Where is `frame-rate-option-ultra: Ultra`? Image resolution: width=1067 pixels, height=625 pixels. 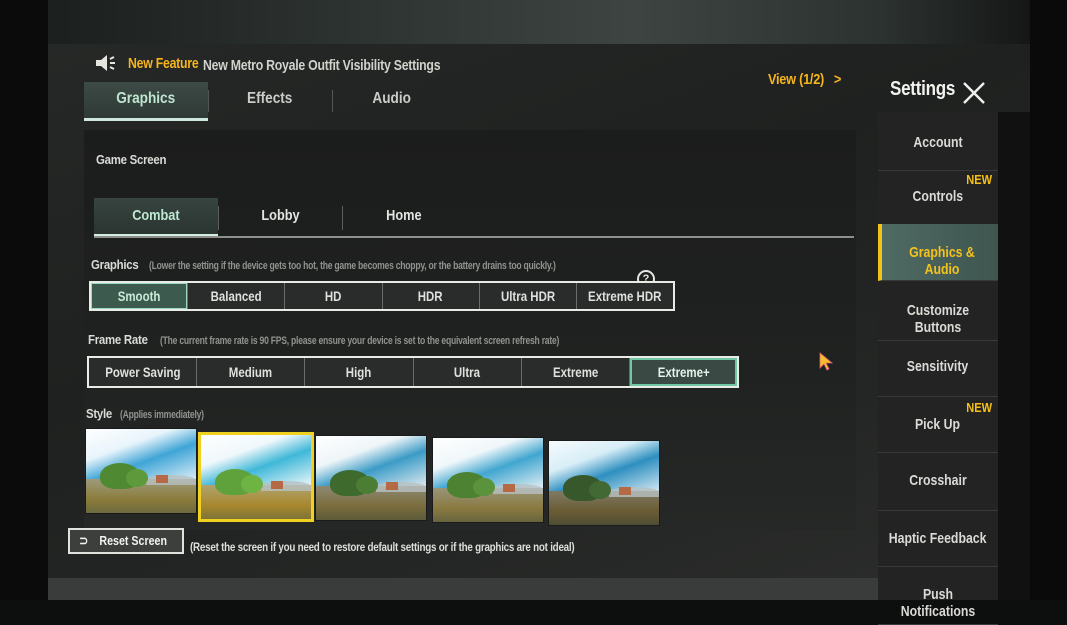
frame-rate-option-ultra: Ultra is located at coordinates (468, 372).